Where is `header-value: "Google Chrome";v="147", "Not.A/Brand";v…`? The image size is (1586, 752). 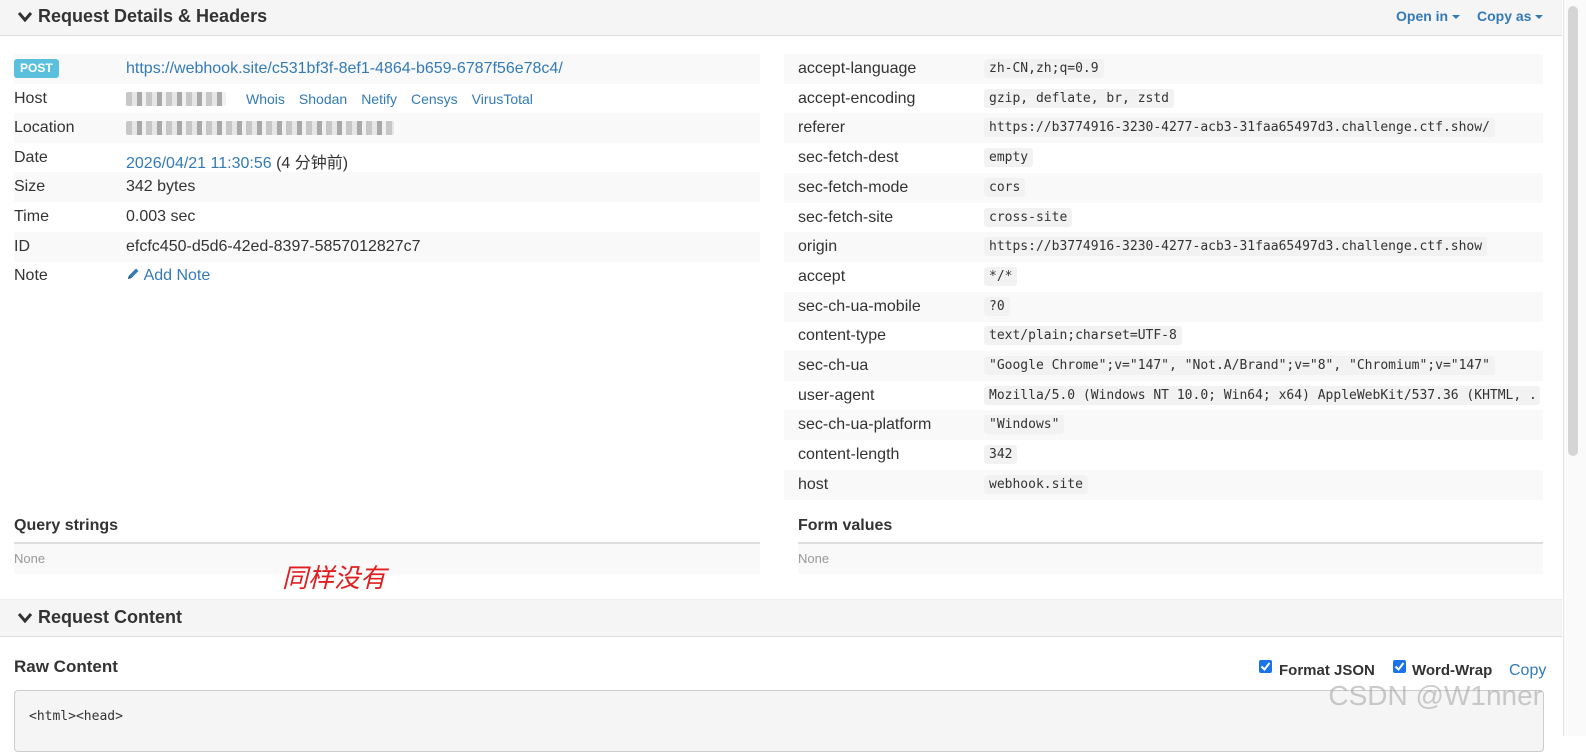
header-value: "Google Chrome";v="147", "Not.A/Brand";v… is located at coordinates (1239, 365).